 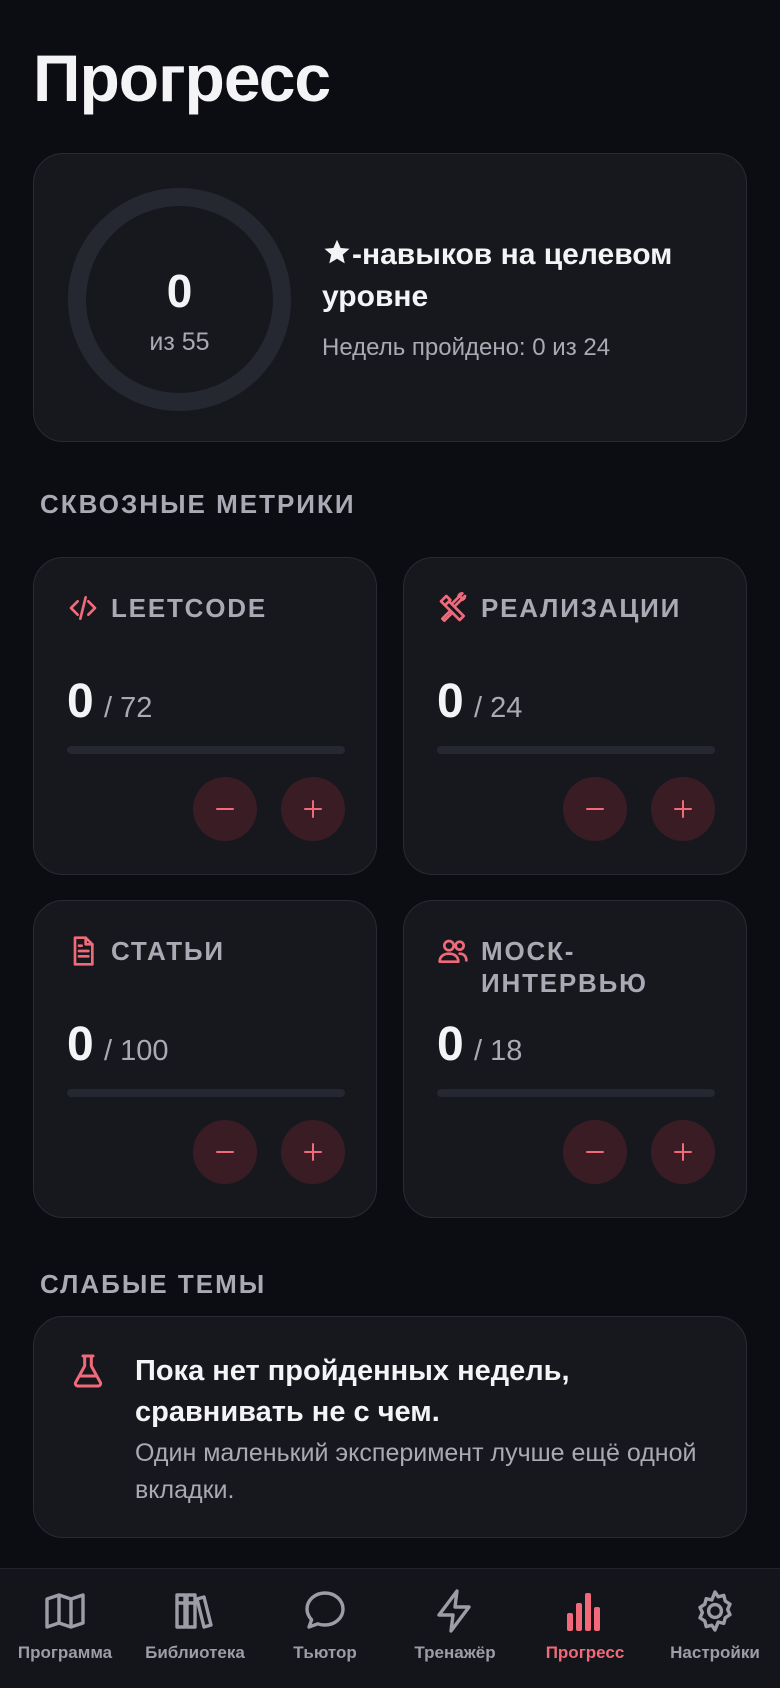 I want to click on code-icon, so click(x=83, y=608).